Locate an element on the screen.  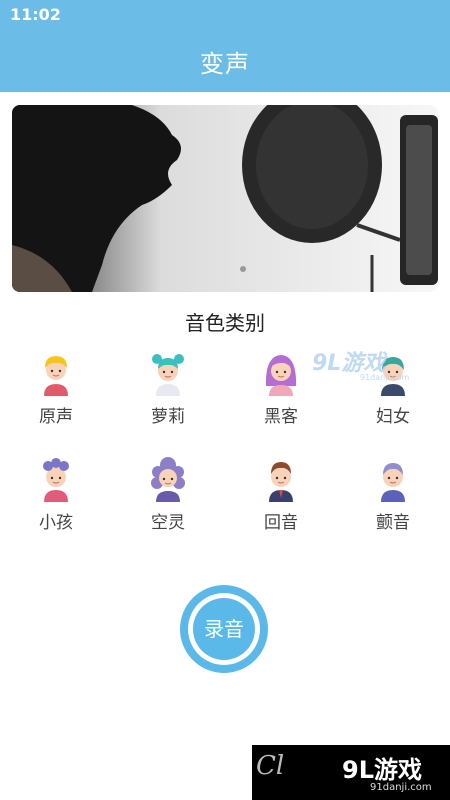
voice-label: 空灵 is located at coordinates (168, 523).